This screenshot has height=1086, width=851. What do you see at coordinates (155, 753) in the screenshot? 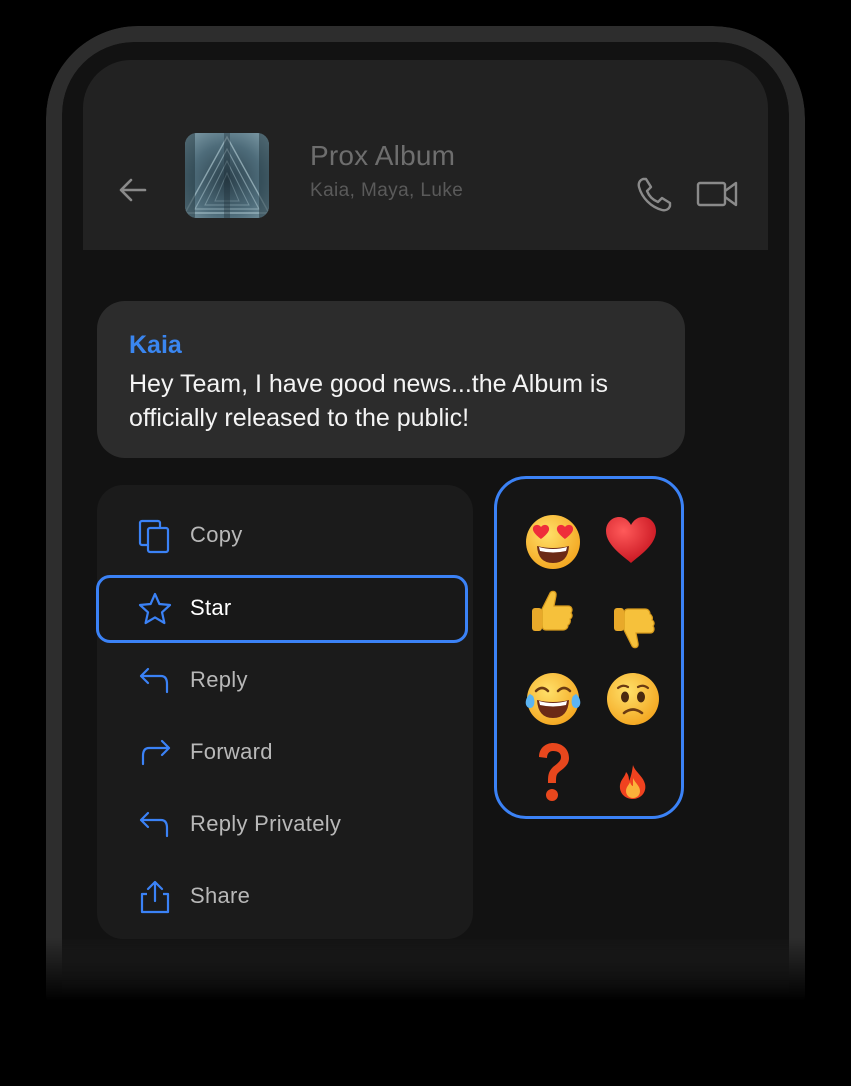
I see `forward-icon` at bounding box center [155, 753].